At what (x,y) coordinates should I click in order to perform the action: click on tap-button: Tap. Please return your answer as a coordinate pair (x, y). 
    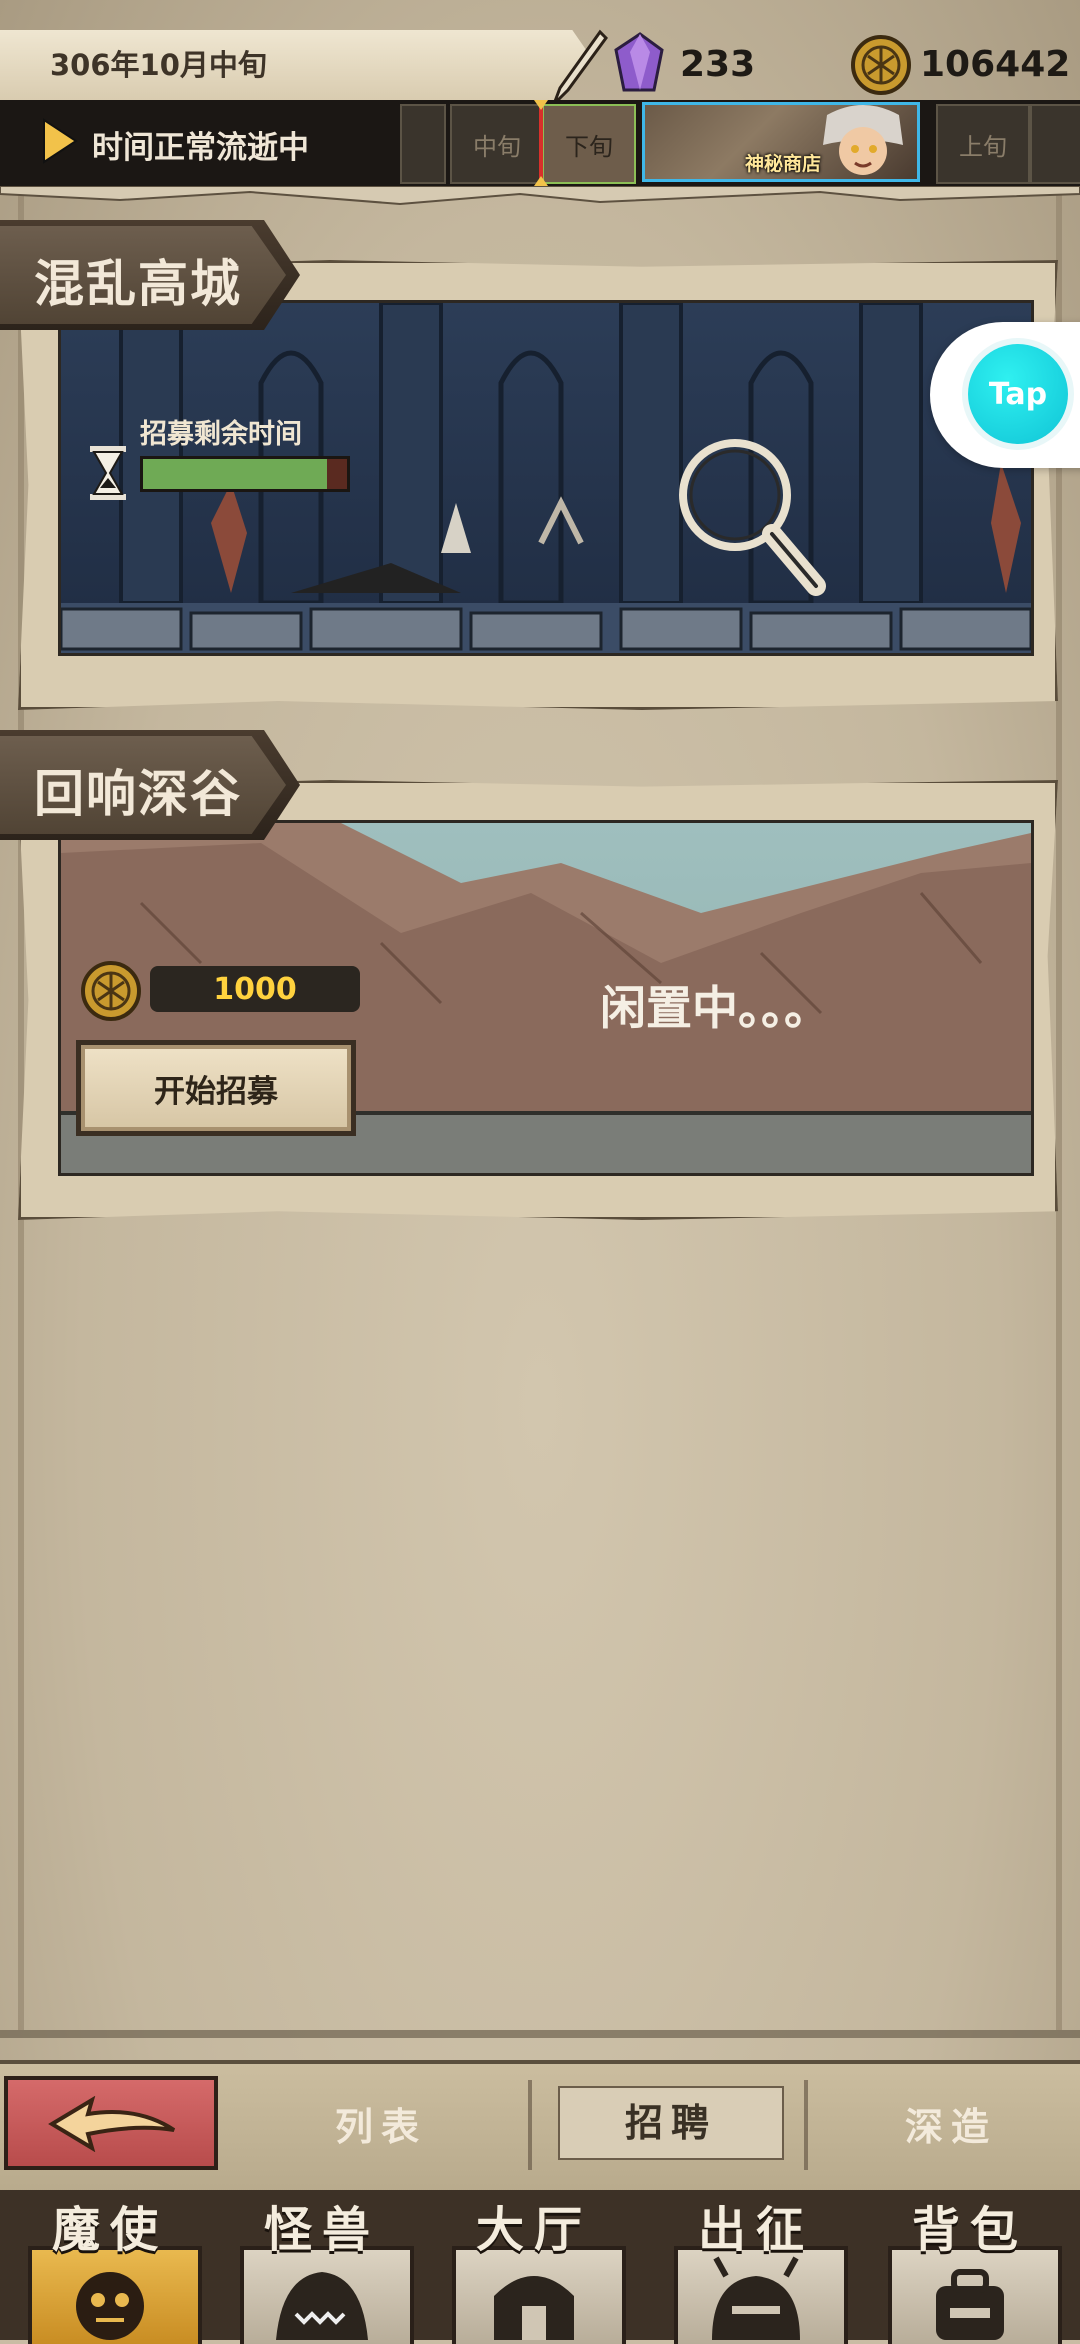
    Looking at the image, I should click on (1018, 394).